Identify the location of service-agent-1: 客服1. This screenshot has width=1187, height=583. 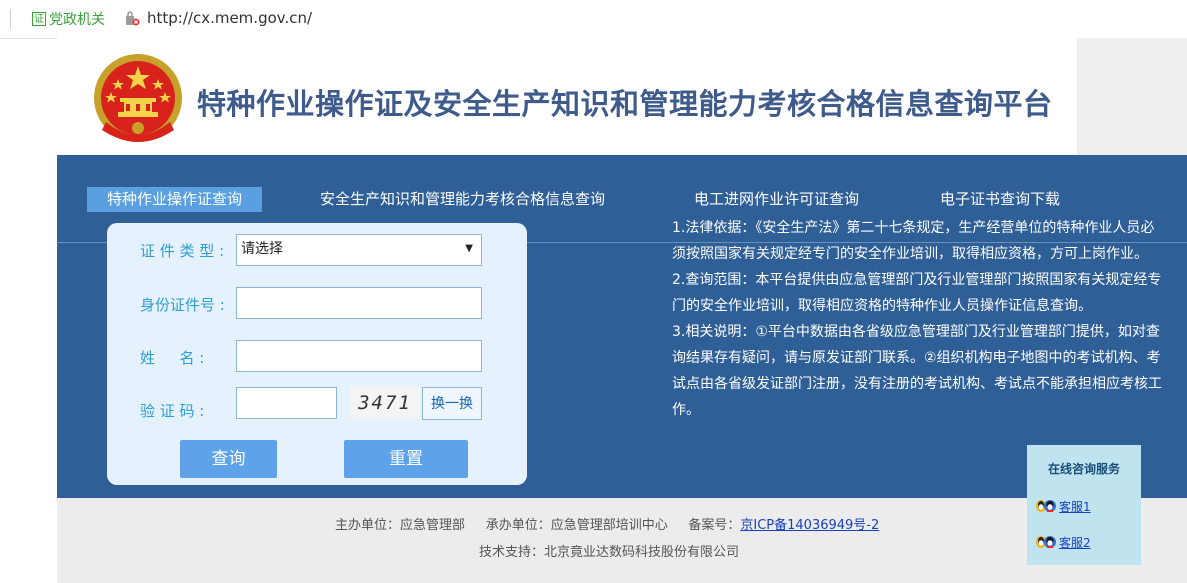
(1063, 506).